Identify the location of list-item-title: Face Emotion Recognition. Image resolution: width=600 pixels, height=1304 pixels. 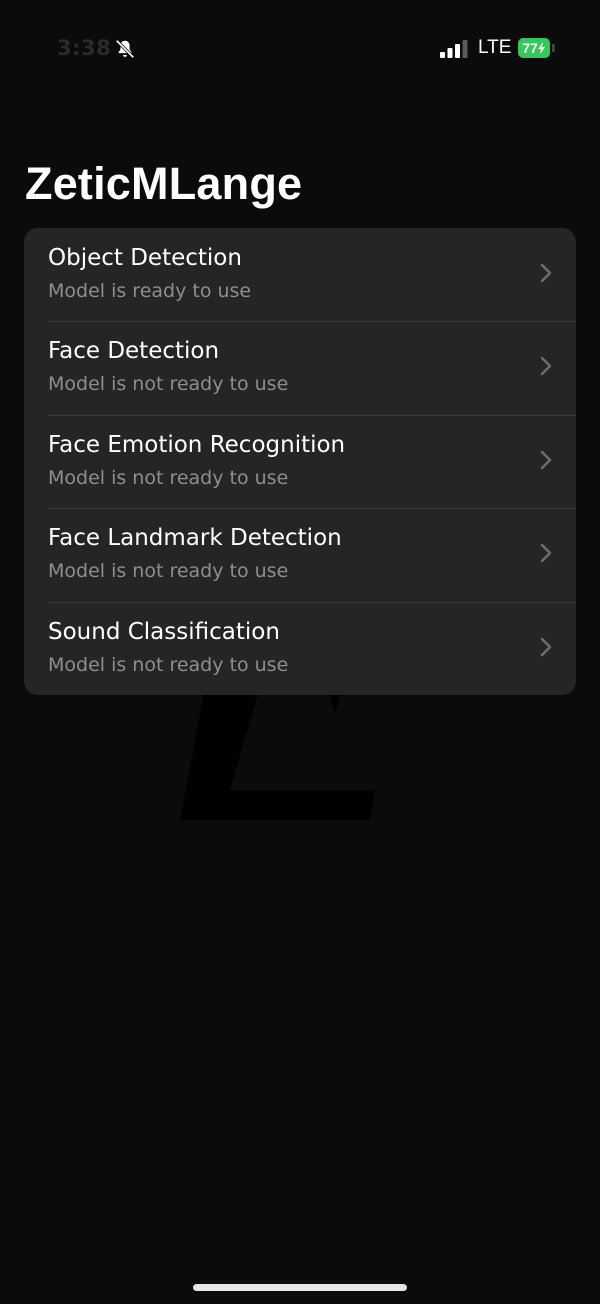
(197, 444).